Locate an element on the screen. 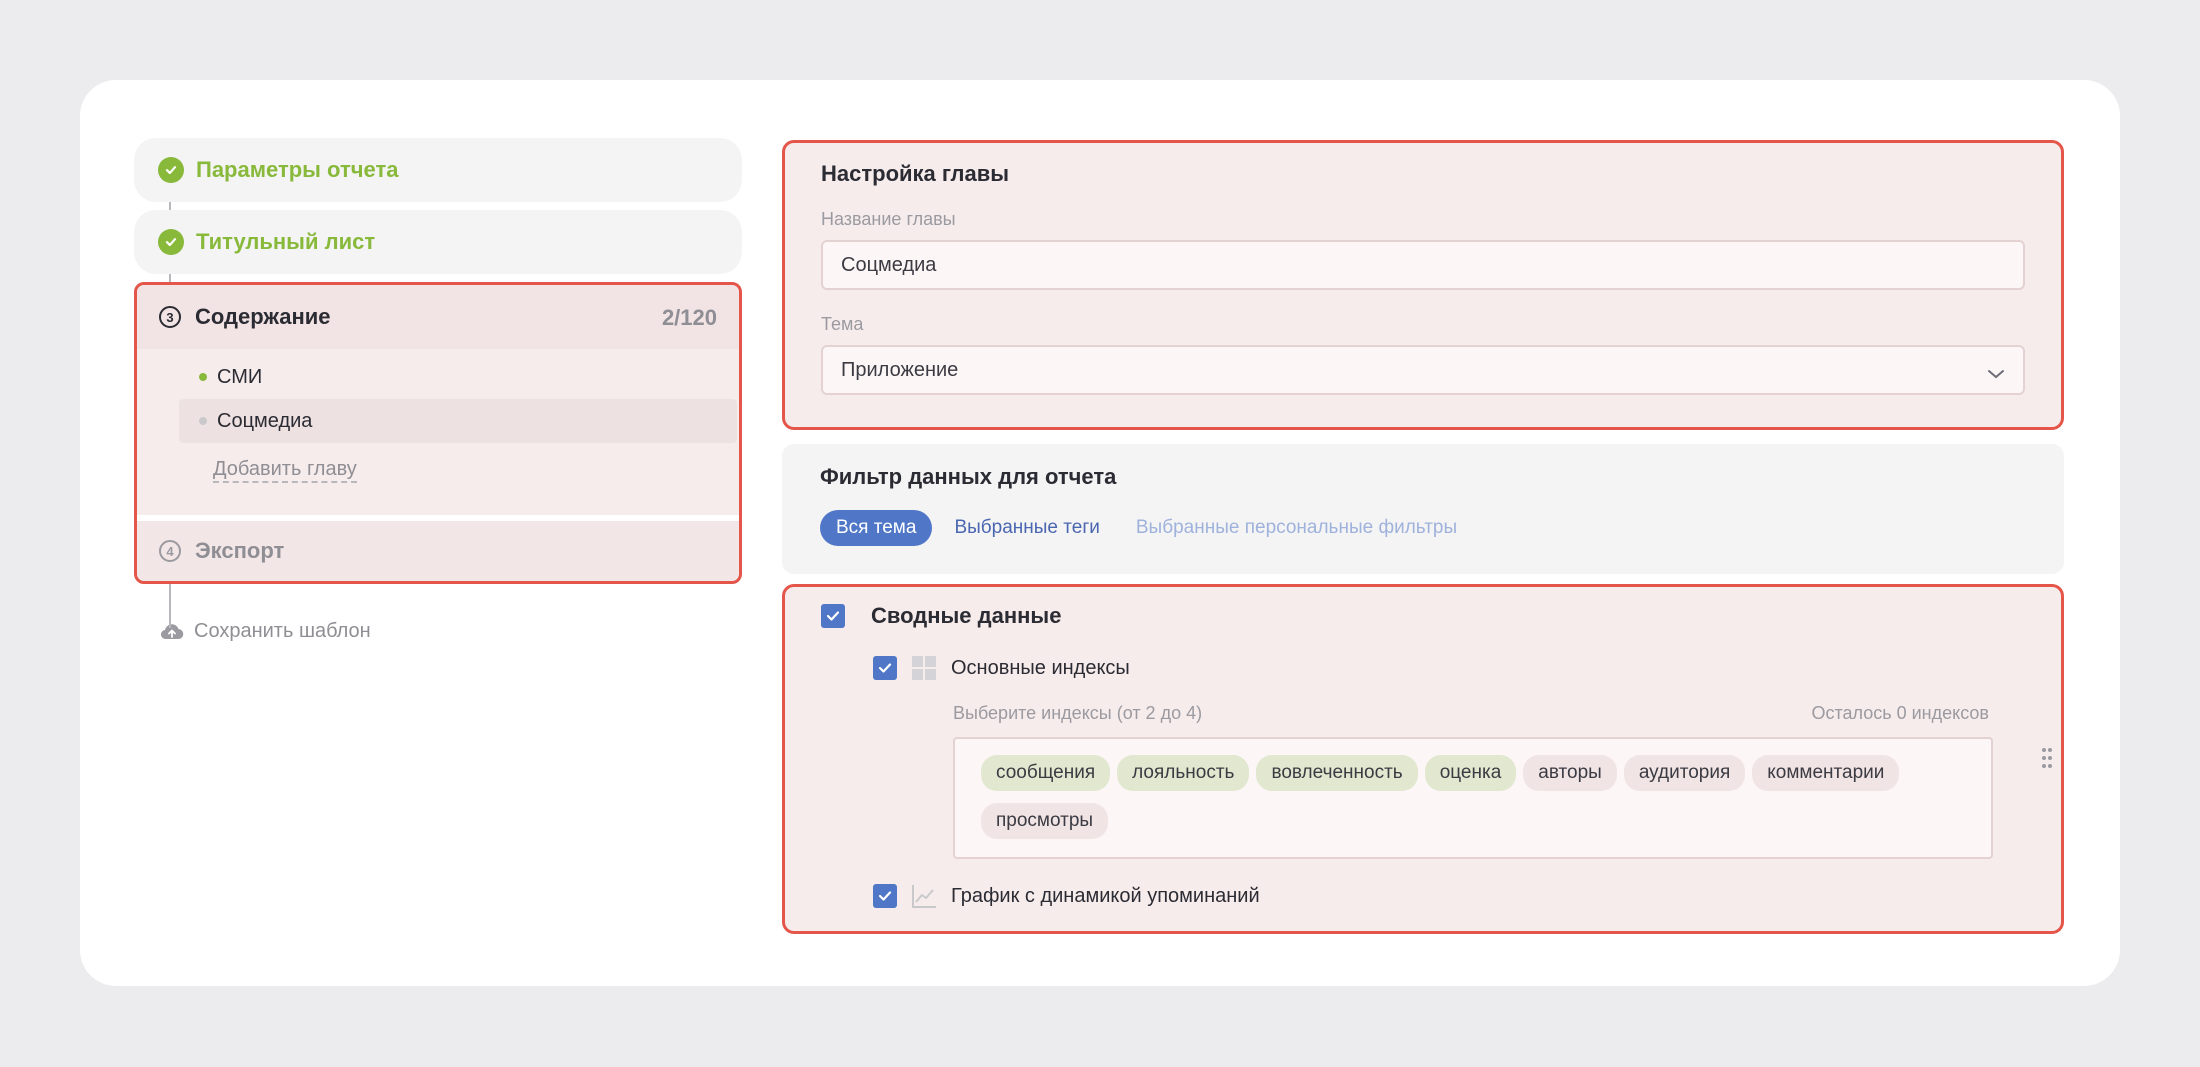 The height and width of the screenshot is (1067, 2200). step-label: Титульный лист is located at coordinates (286, 241).